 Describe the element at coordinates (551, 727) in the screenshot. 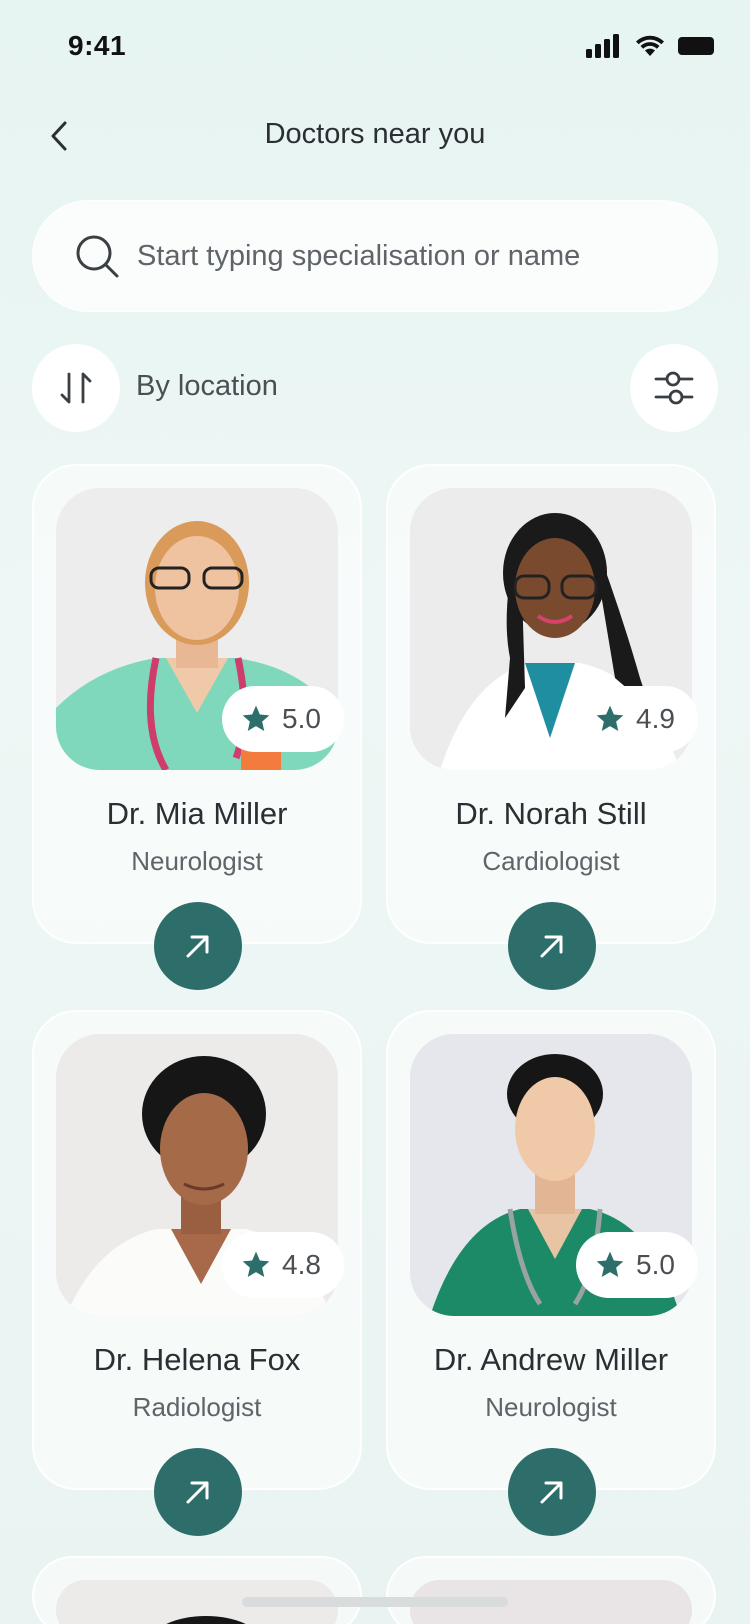

I see `doctor-card: 4.9 Dr. Norah Still Cardiologist` at that location.